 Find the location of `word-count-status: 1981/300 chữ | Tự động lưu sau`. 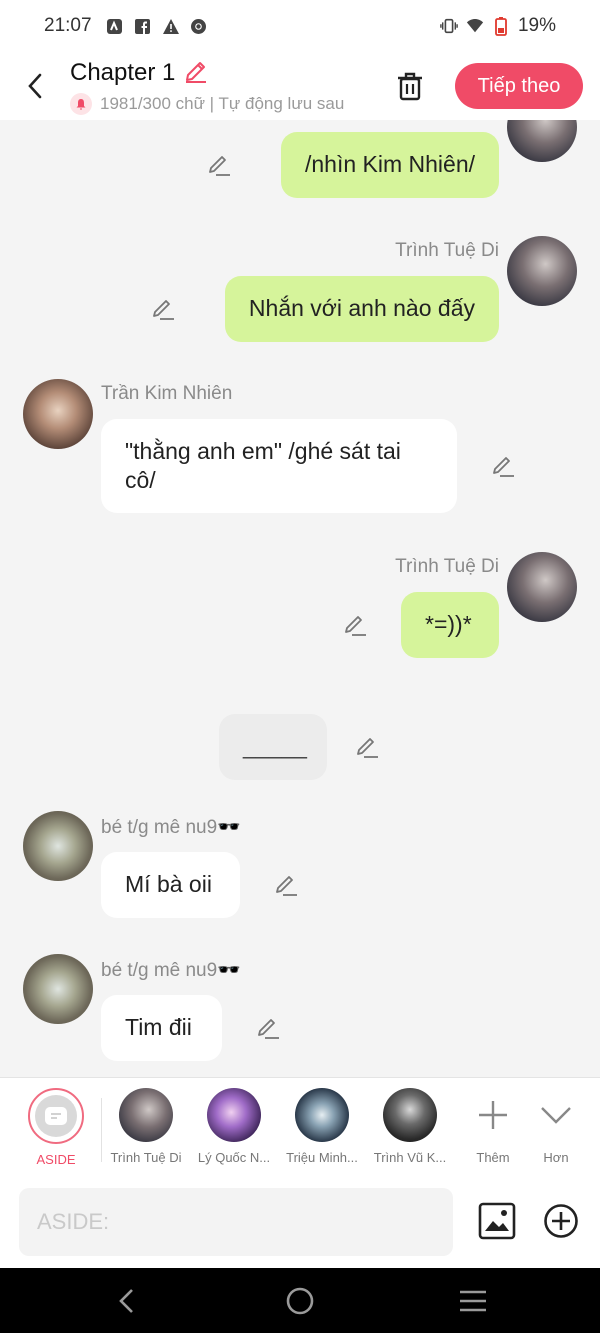

word-count-status: 1981/300 chữ | Tự động lưu sau is located at coordinates (222, 103).